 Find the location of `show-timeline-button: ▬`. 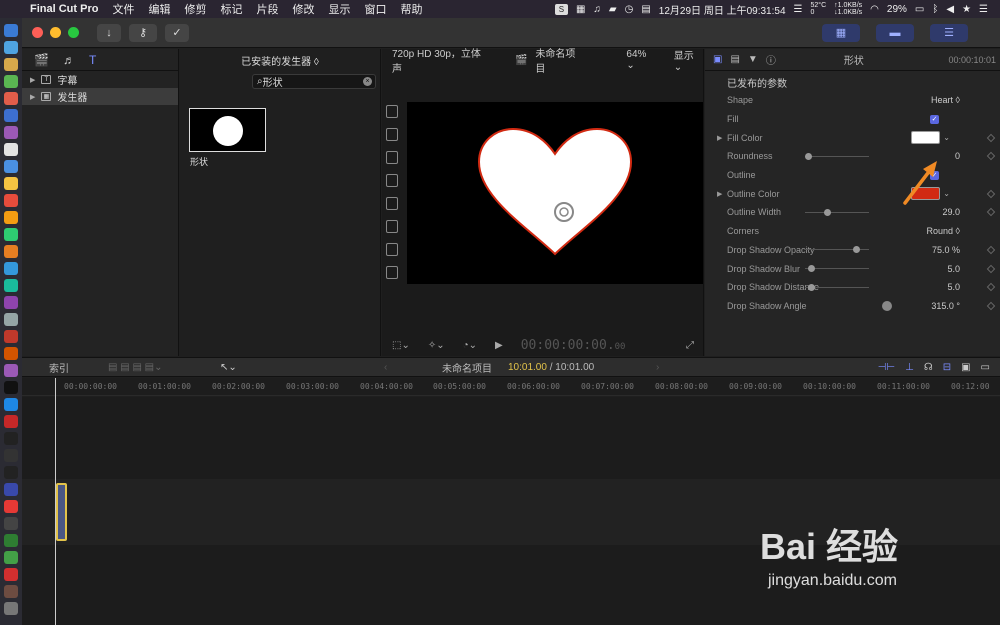

show-timeline-button: ▬ is located at coordinates (895, 32).